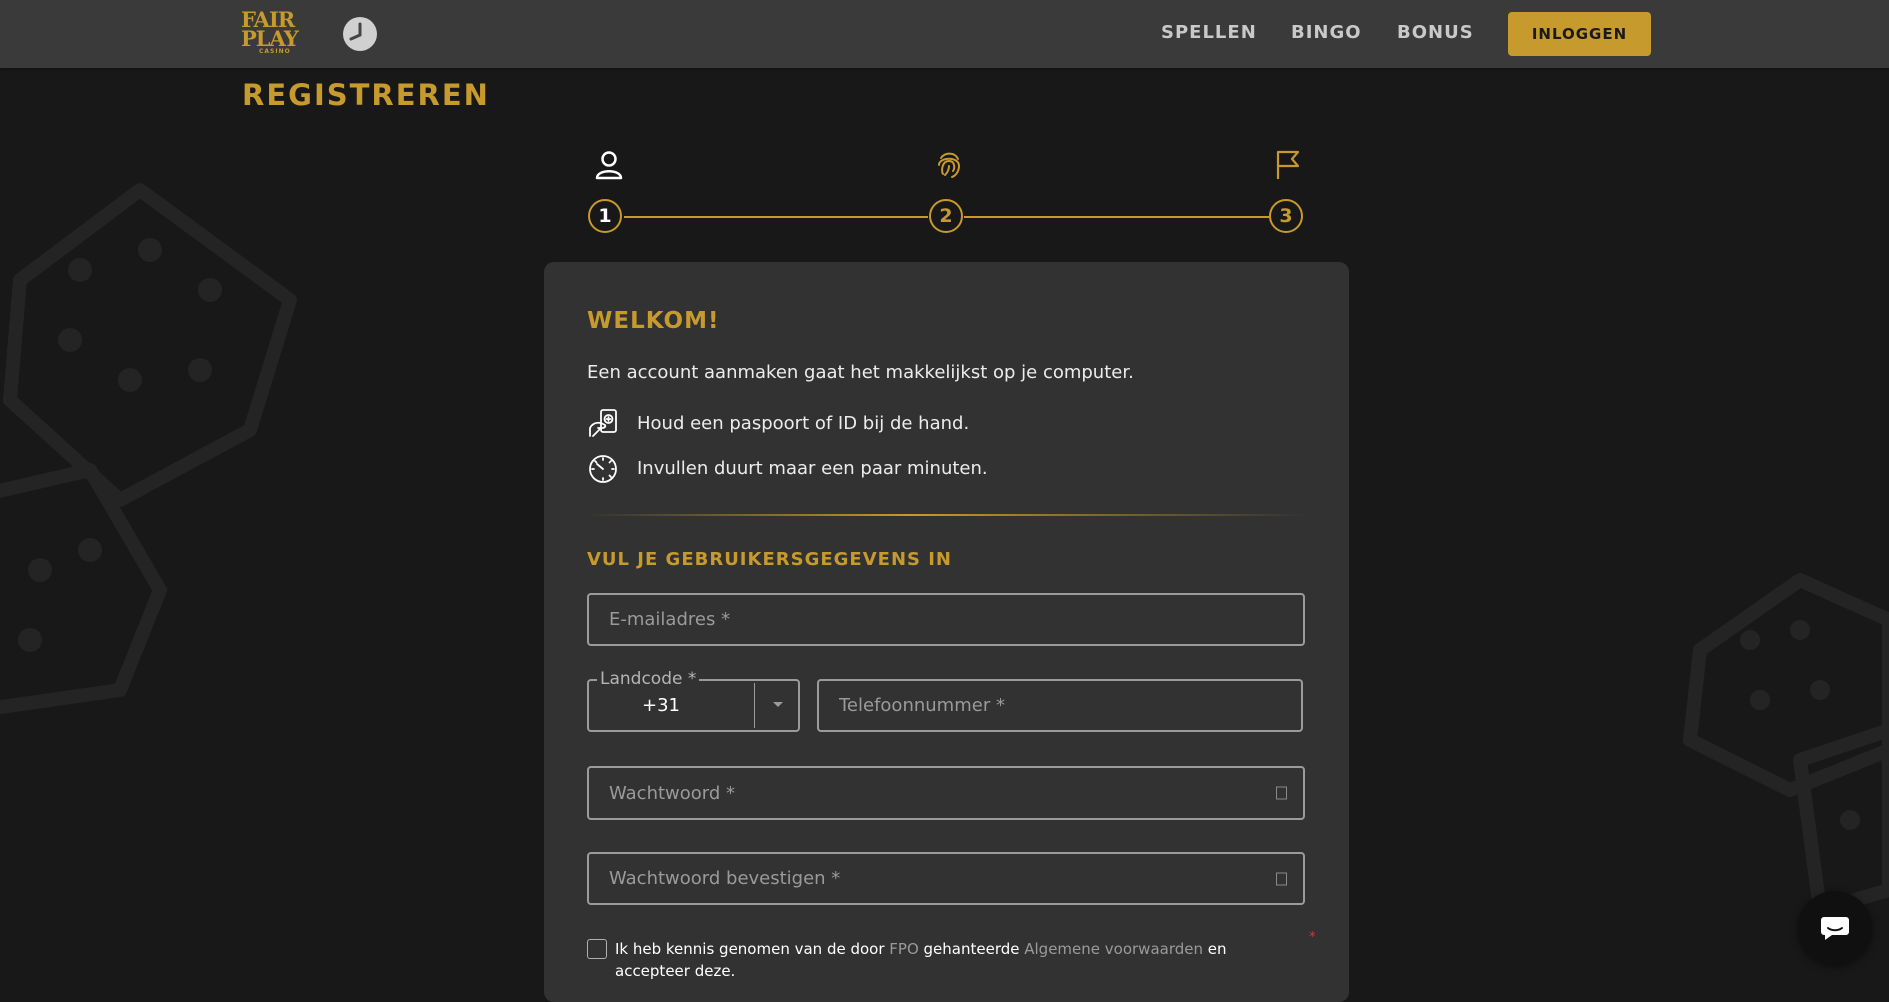 The height and width of the screenshot is (1002, 1889). I want to click on info-row-time: Invullen duurt maar een paar minuten., so click(787, 468).